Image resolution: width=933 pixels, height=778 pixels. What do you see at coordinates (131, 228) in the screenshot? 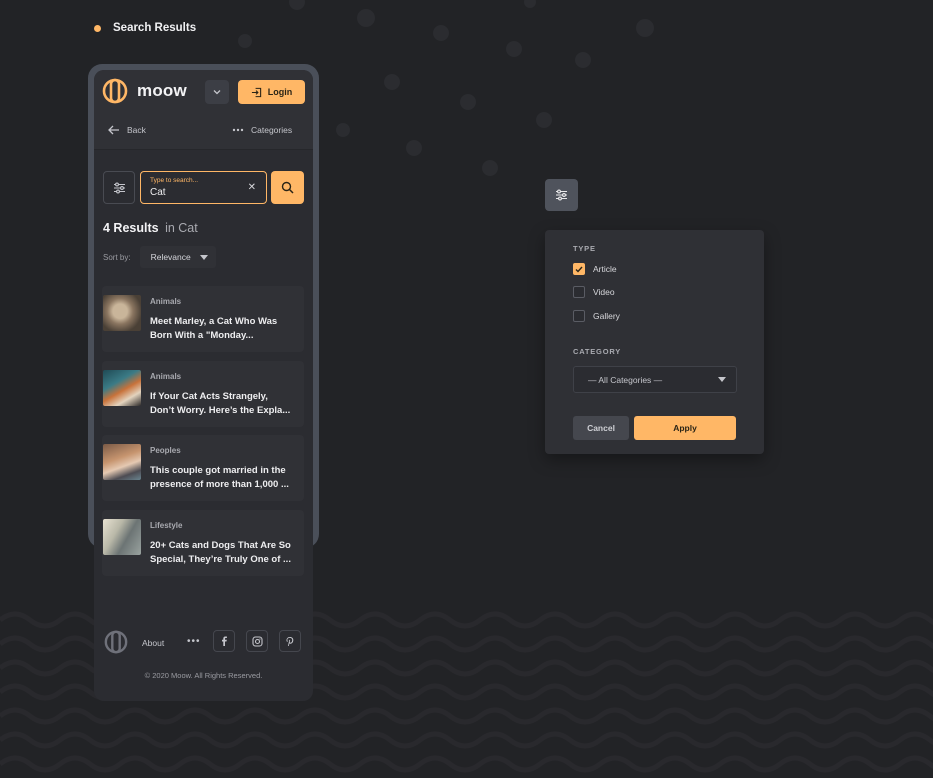
I see `results-count: 4 Results` at bounding box center [131, 228].